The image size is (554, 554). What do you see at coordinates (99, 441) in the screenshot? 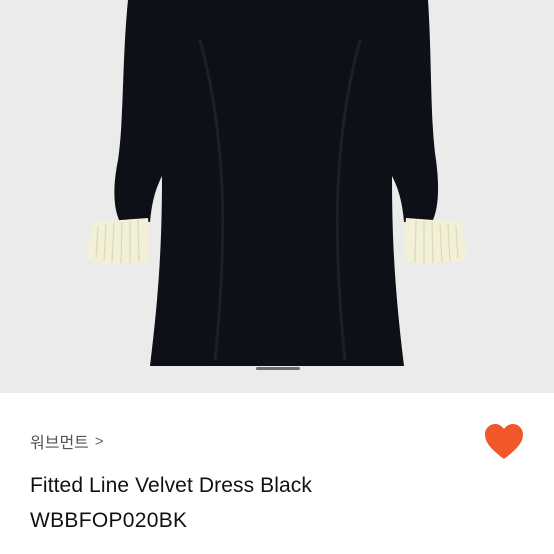
I see `chevron-right-icon: >` at bounding box center [99, 441].